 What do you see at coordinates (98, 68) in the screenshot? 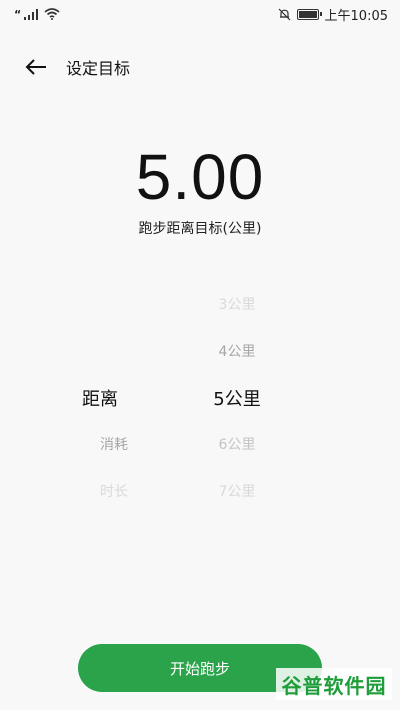
I see `page-title: 设定目标` at bounding box center [98, 68].